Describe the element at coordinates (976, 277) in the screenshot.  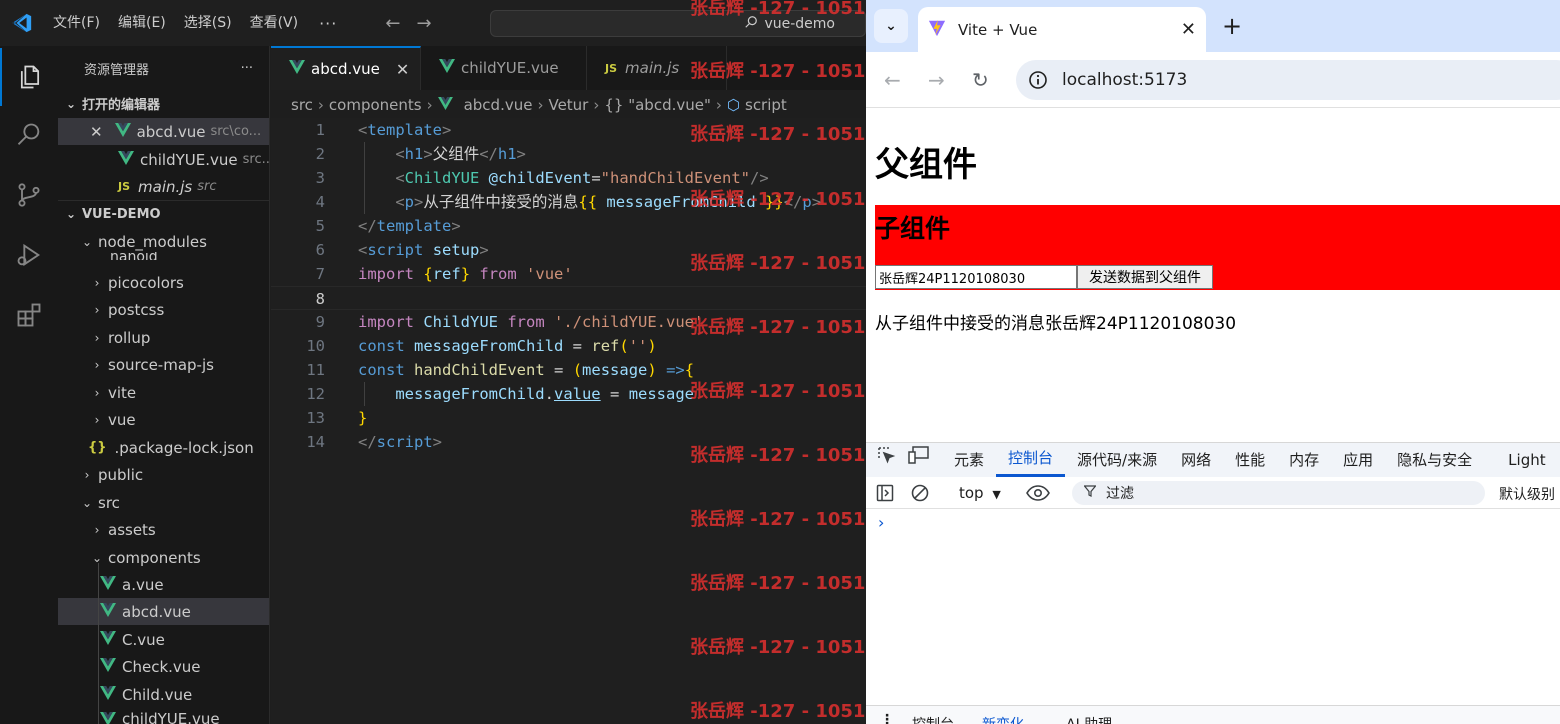
I see `child-message-input` at that location.